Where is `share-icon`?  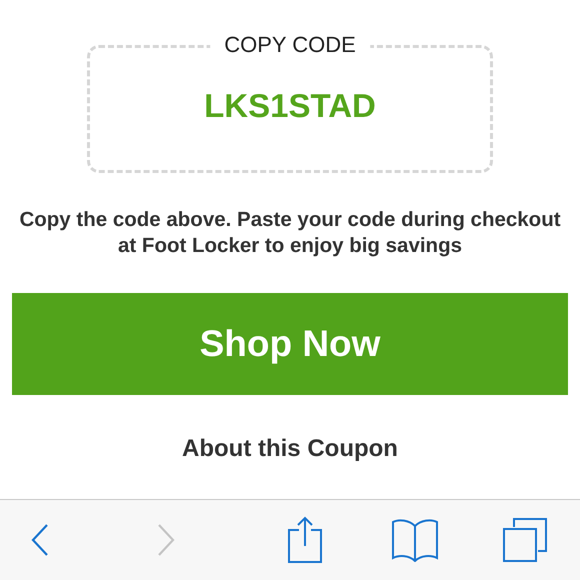 share-icon is located at coordinates (305, 540).